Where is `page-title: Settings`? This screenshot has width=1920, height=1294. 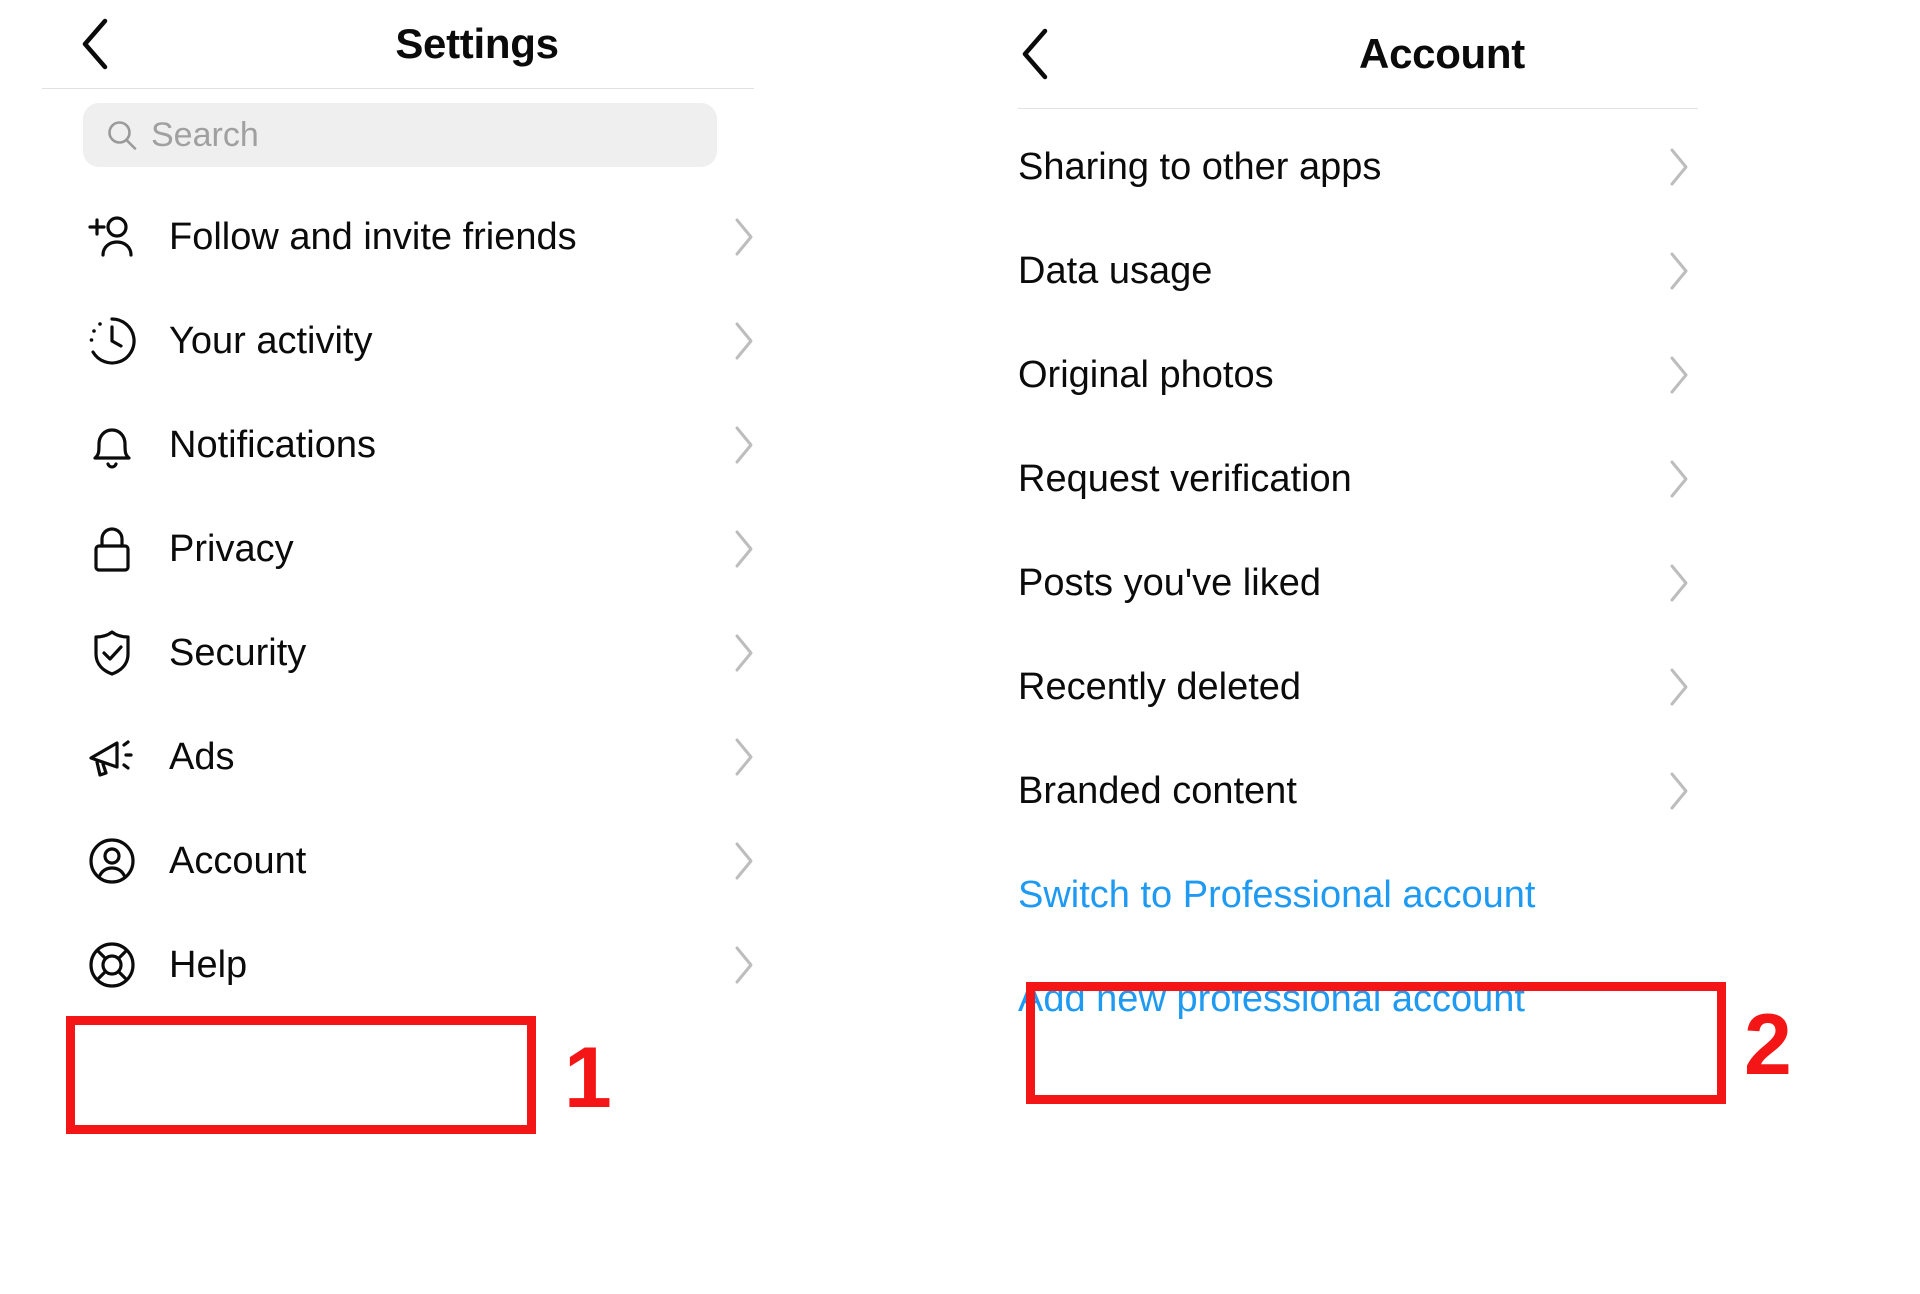 page-title: Settings is located at coordinates (477, 43).